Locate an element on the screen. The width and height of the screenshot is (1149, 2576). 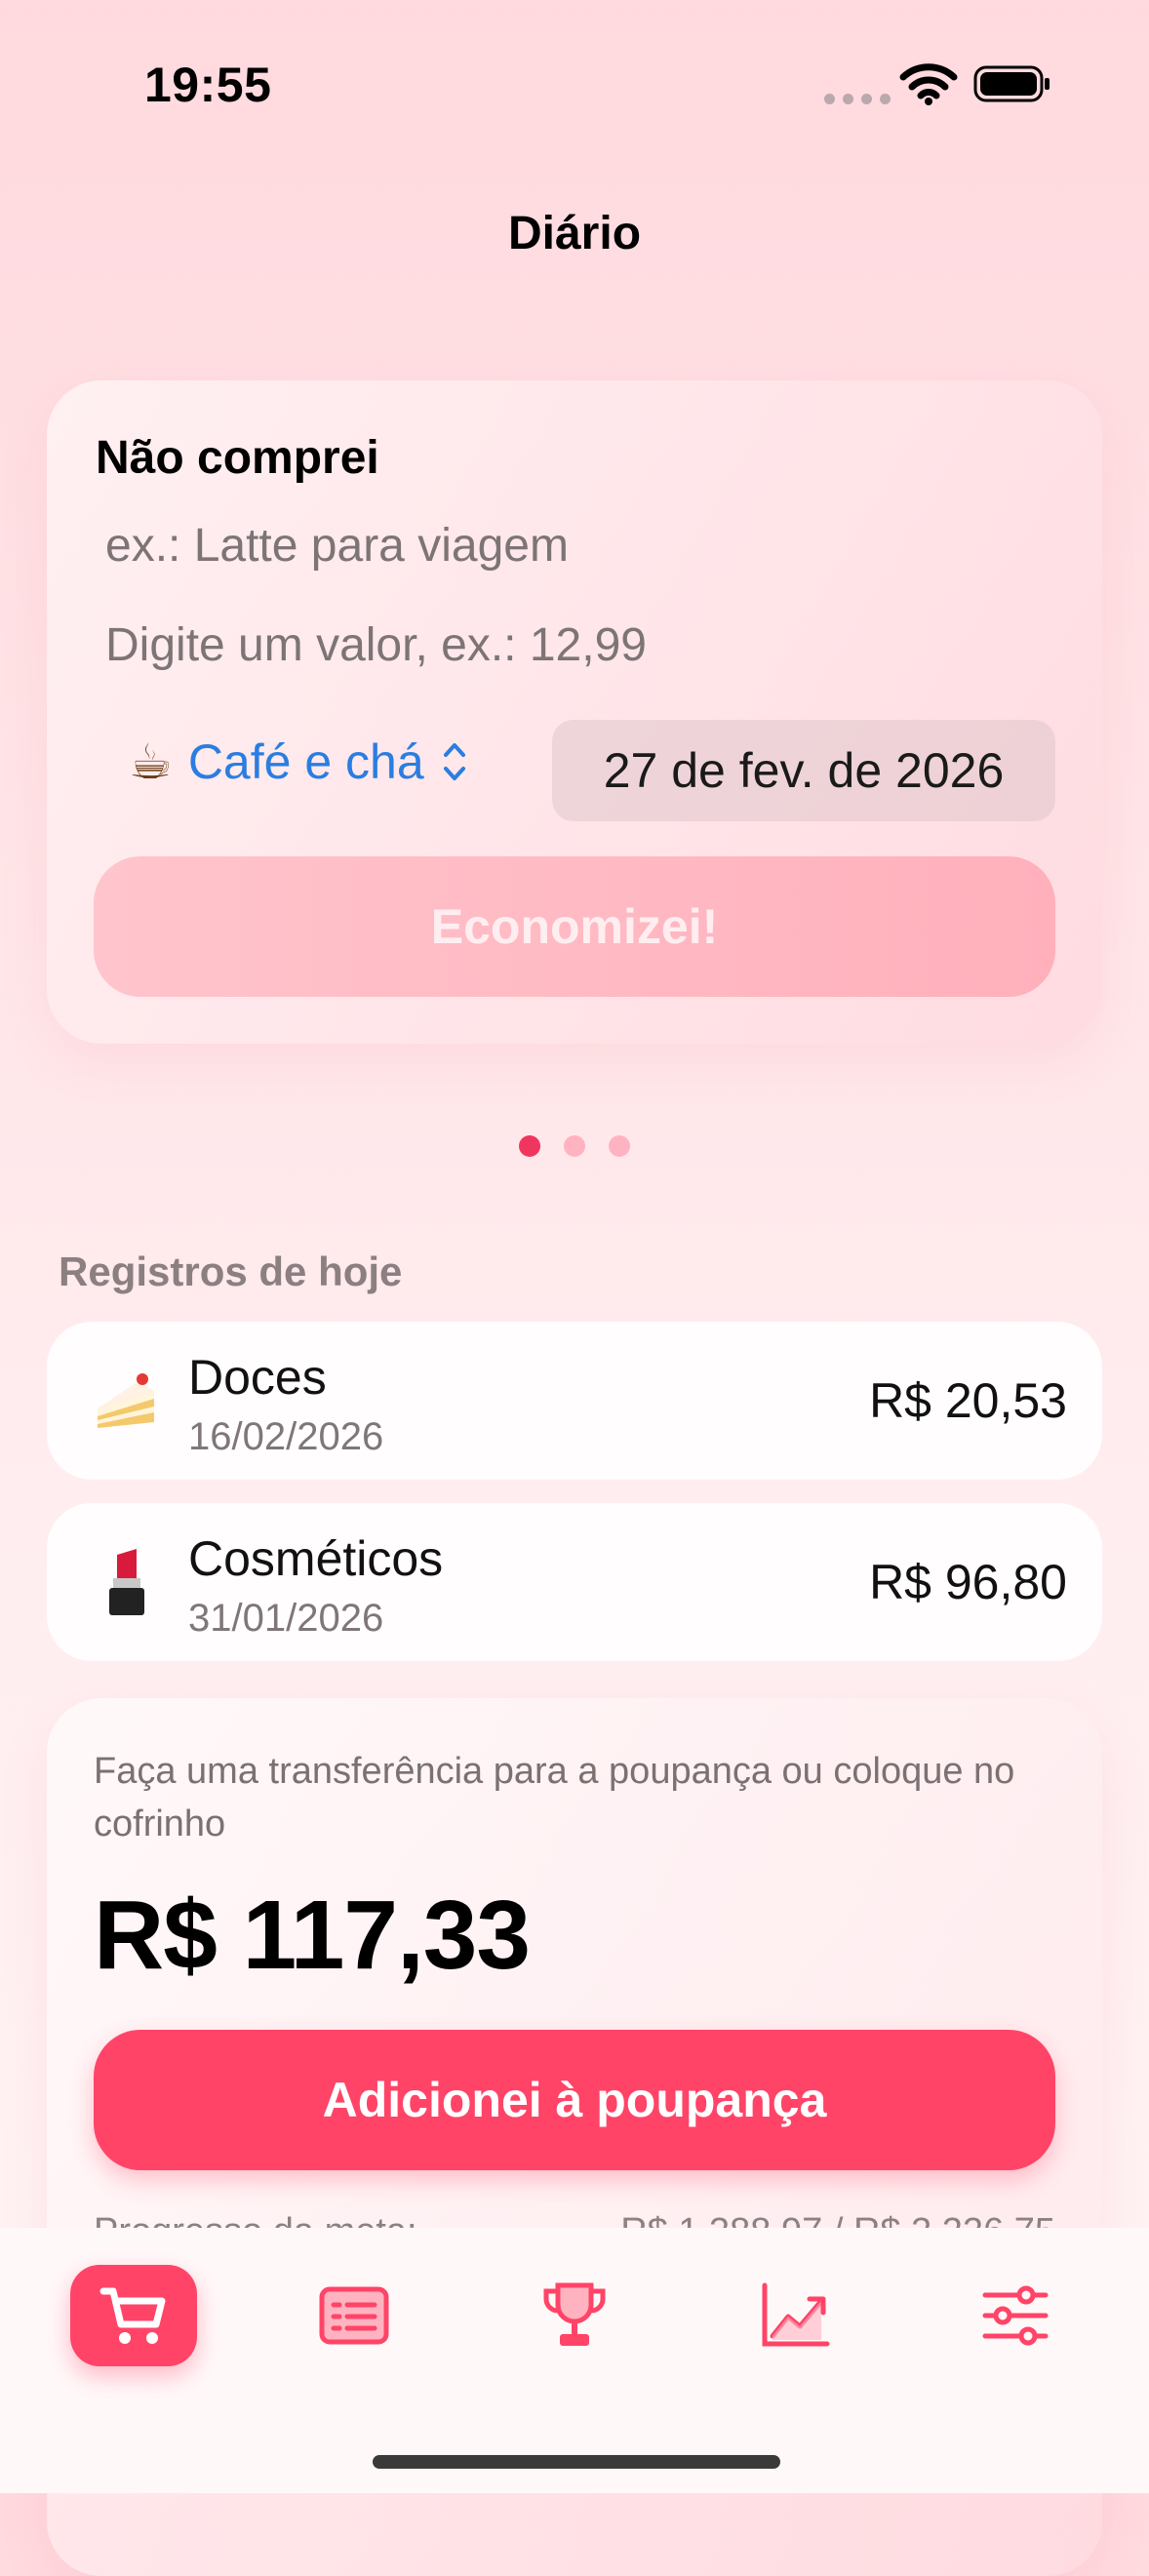
tab-statistics is located at coordinates (795, 2315).